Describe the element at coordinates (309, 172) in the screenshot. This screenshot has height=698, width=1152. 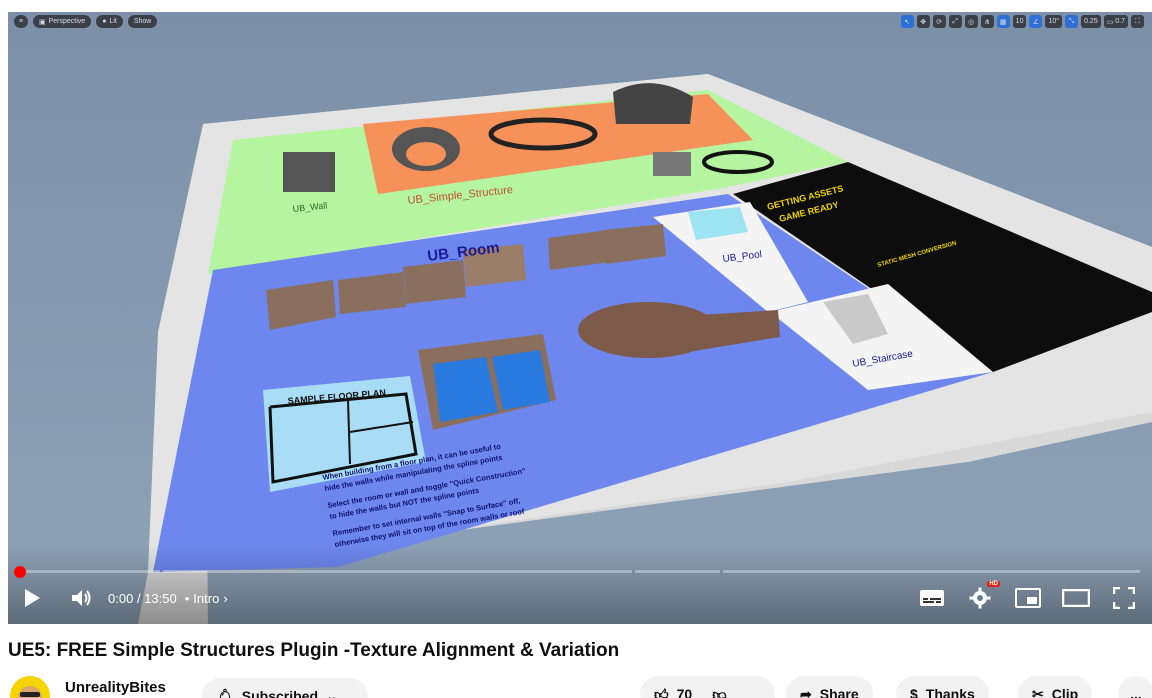
I see `wall-model` at that location.